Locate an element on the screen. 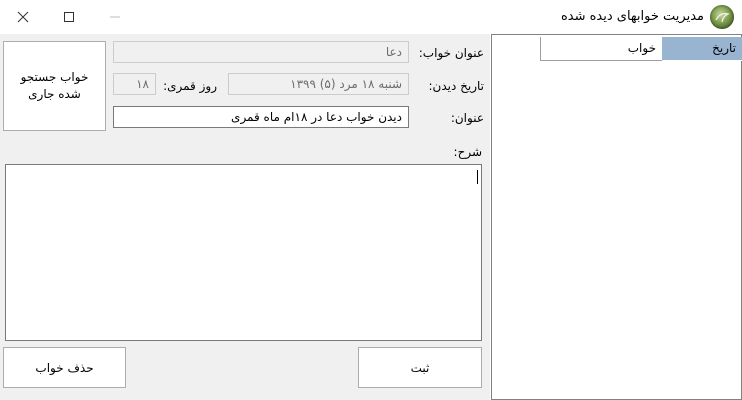 The width and height of the screenshot is (742, 400). lunar-day-label: روز قمری: is located at coordinates (190, 86).